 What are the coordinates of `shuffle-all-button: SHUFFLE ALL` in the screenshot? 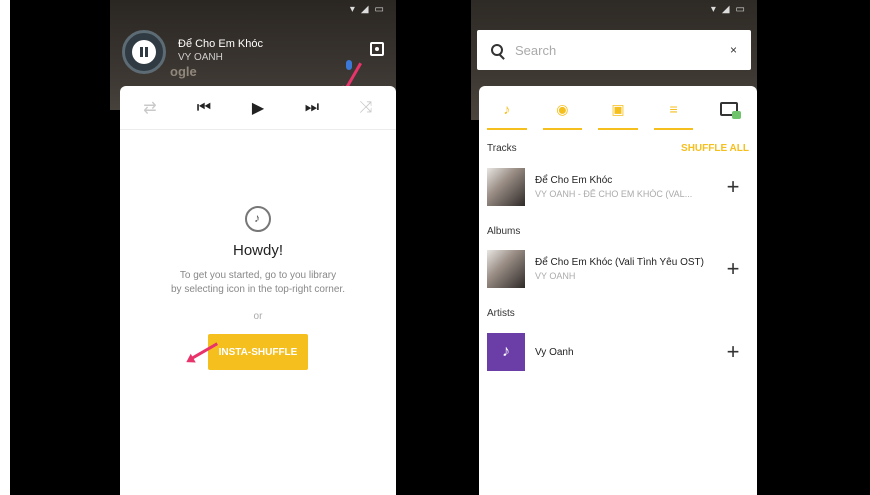 It's located at (715, 148).